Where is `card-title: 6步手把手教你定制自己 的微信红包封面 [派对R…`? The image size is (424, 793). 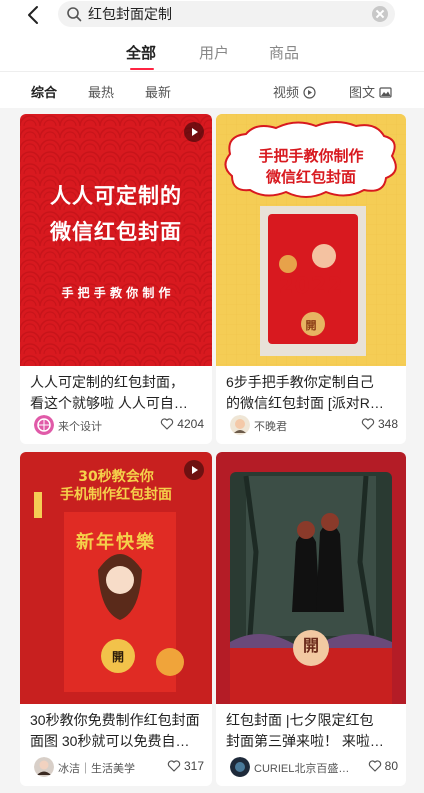
card-title: 6步手把手教你定制自己 的微信红包封面 [派对R… is located at coordinates (312, 393).